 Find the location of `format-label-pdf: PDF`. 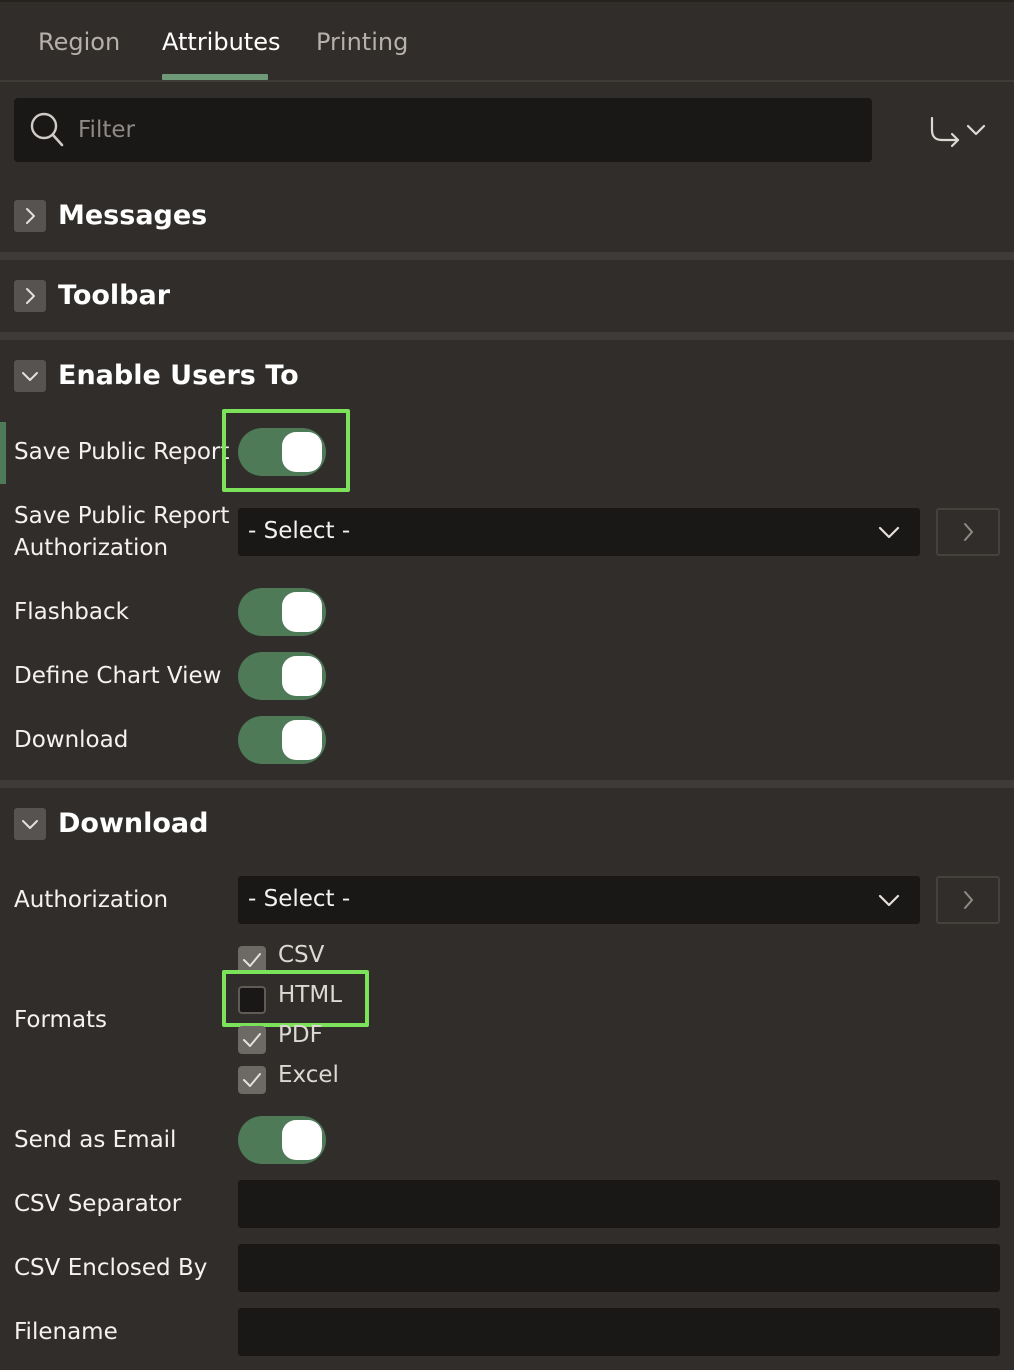

format-label-pdf: PDF is located at coordinates (300, 1035).